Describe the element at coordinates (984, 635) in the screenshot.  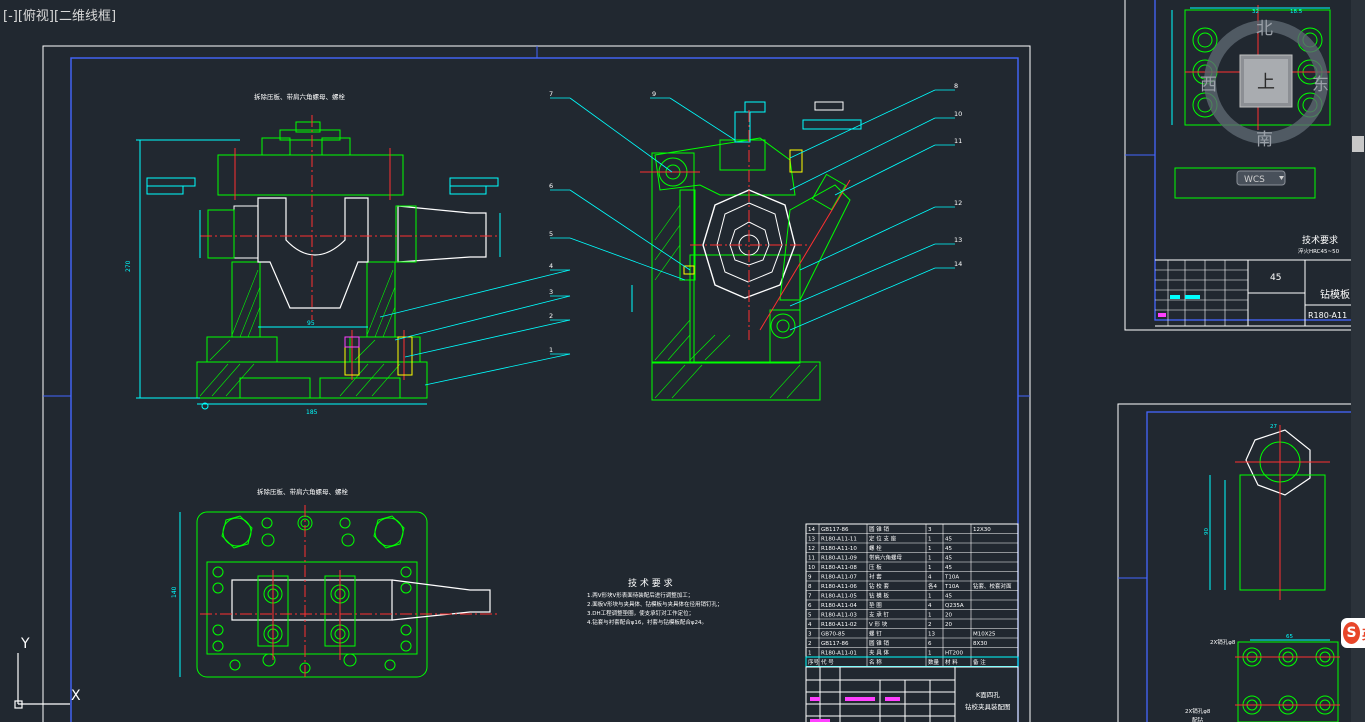
I see `bom-cell: M10X25` at that location.